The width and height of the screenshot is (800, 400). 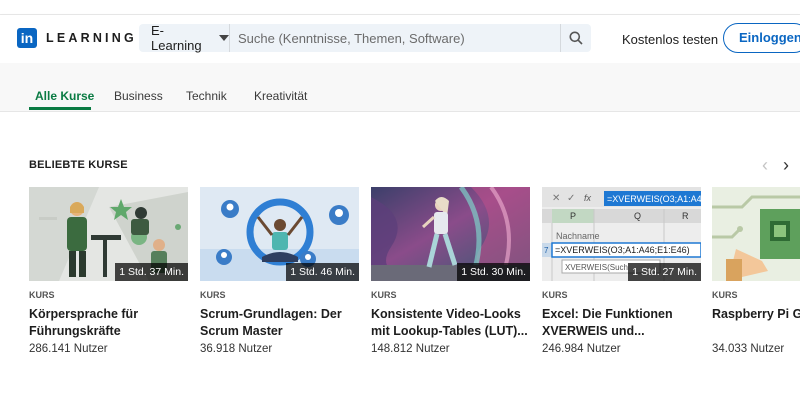 I want to click on tab-technik: Technik, so click(x=206, y=96).